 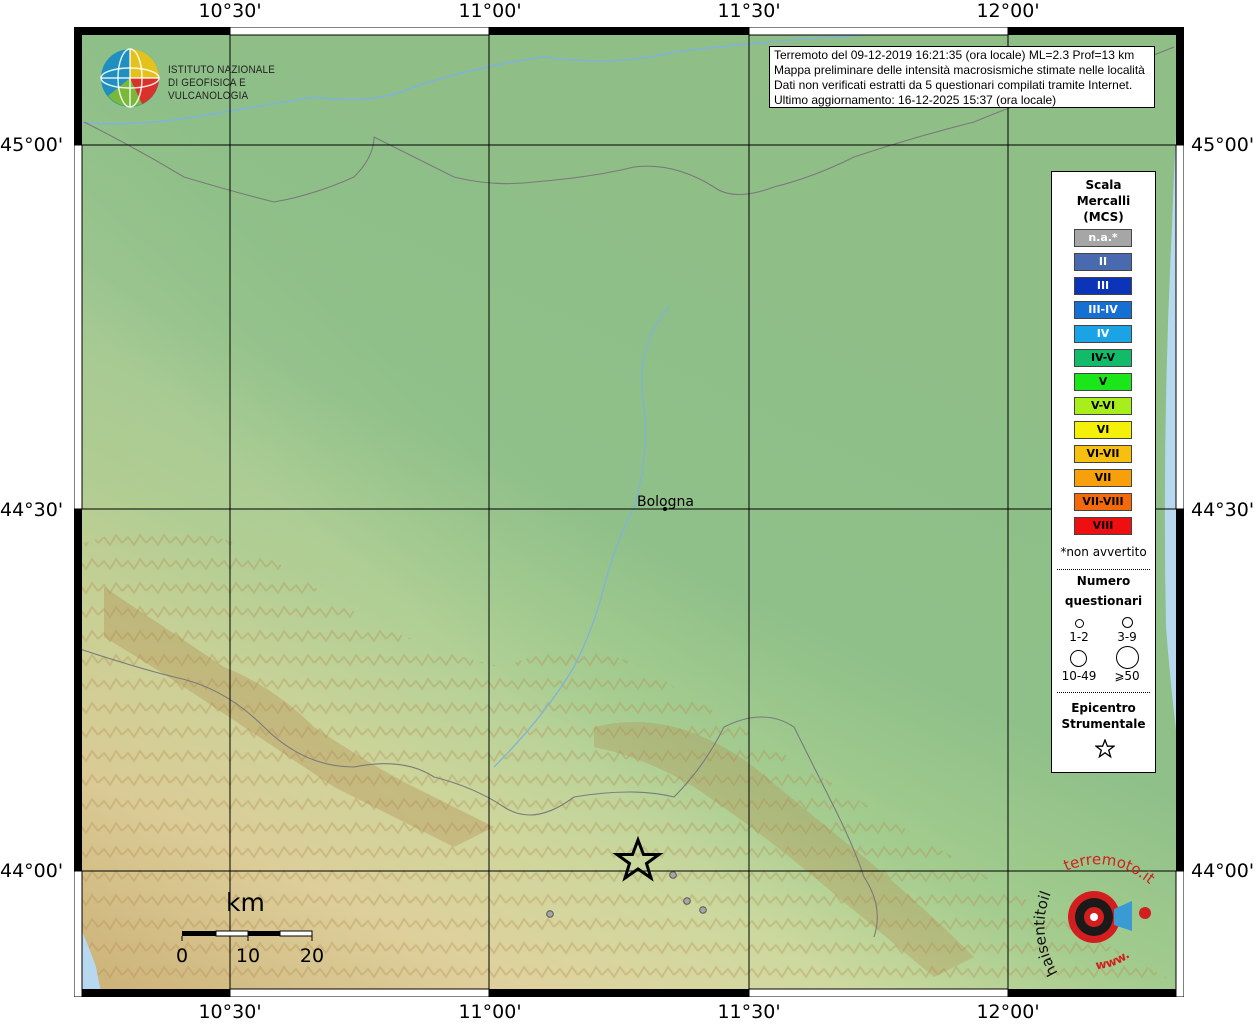 I want to click on count-circle-50plus, so click(x=1127, y=657).